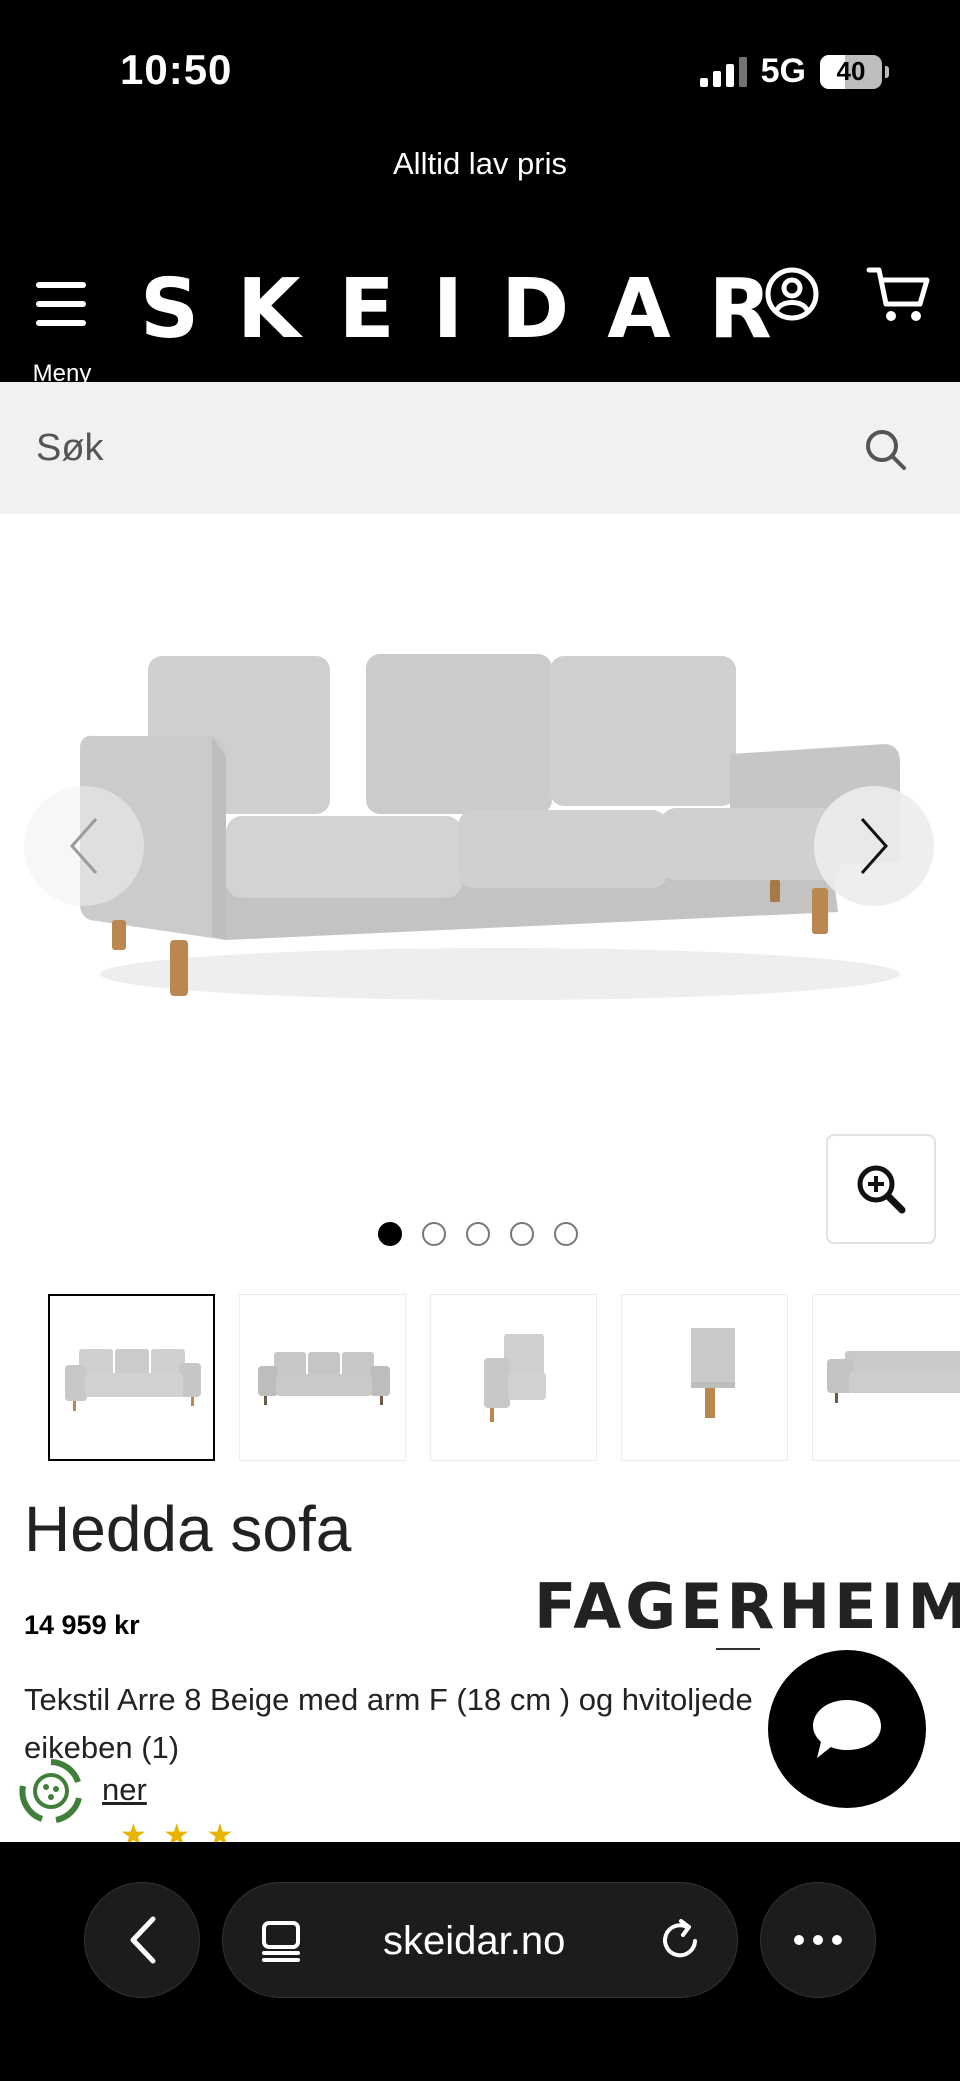  Describe the element at coordinates (792, 294) in the screenshot. I see `user-circle-icon` at that location.